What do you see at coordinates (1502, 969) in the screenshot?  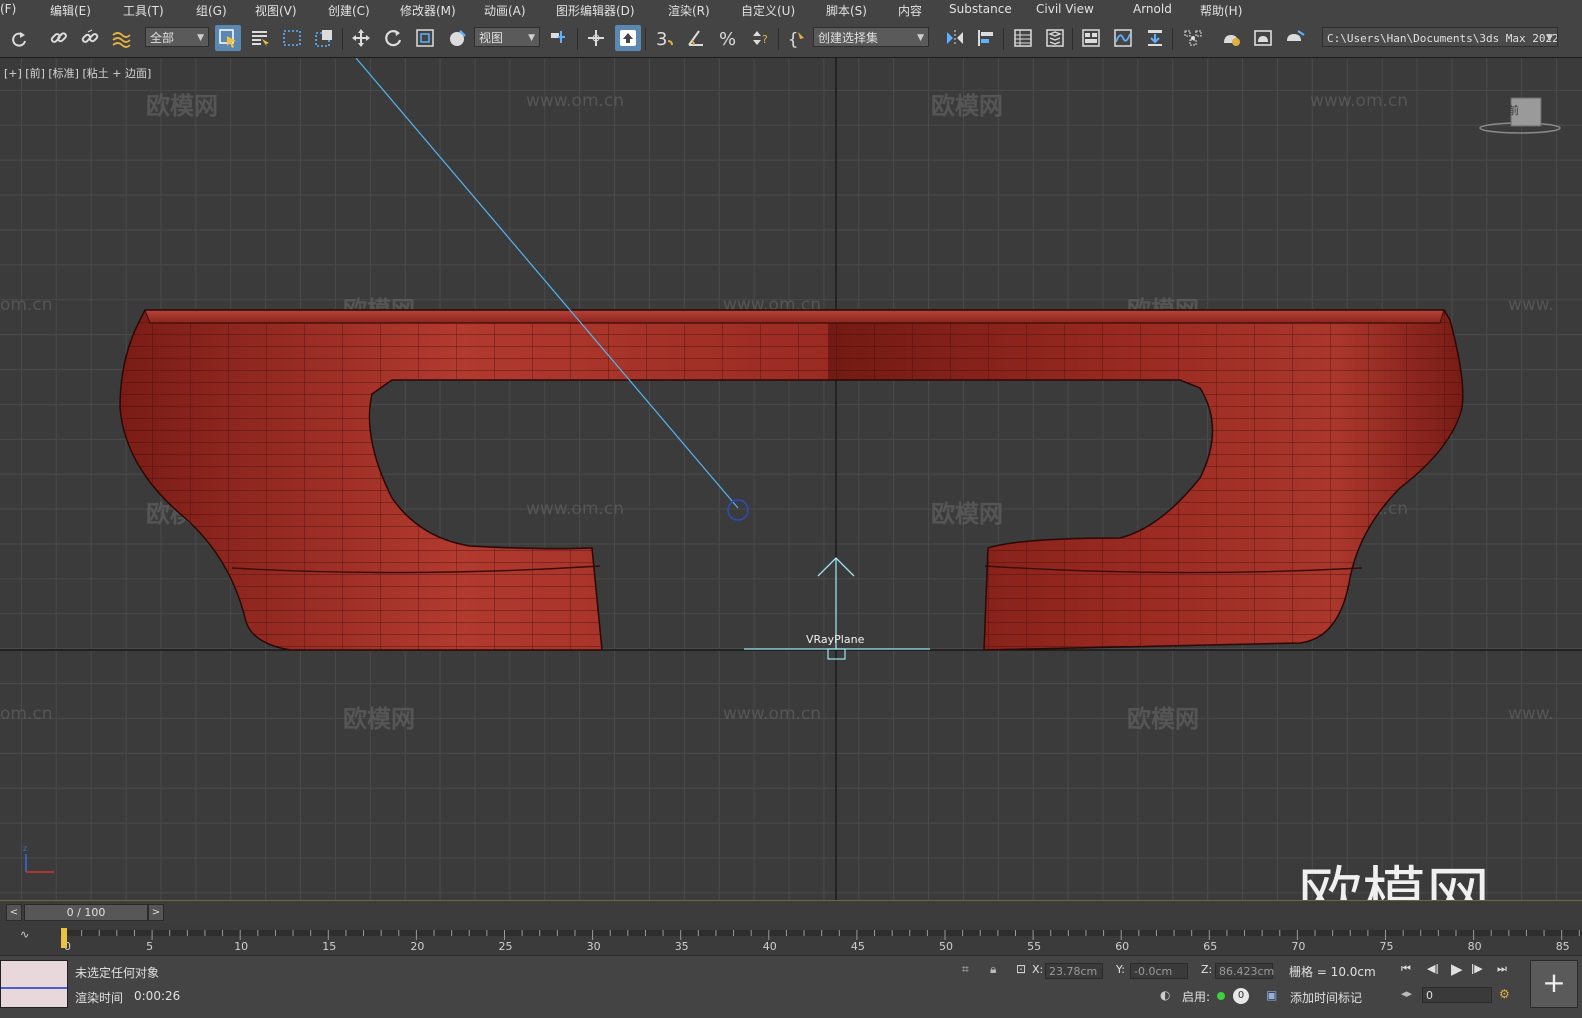 I see `goto-end-icon: ⏭` at bounding box center [1502, 969].